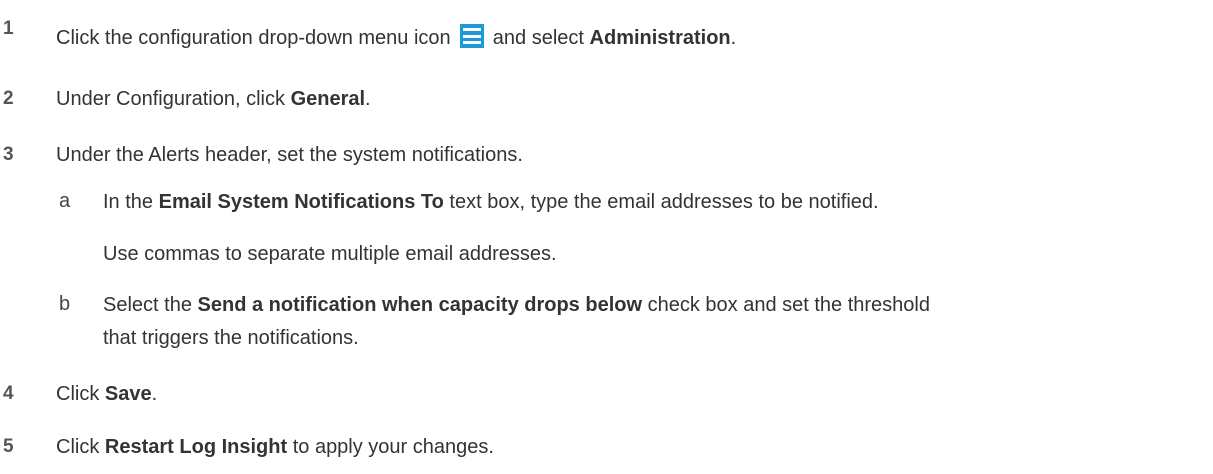  What do you see at coordinates (8, 446) in the screenshot?
I see `step-number: 5` at bounding box center [8, 446].